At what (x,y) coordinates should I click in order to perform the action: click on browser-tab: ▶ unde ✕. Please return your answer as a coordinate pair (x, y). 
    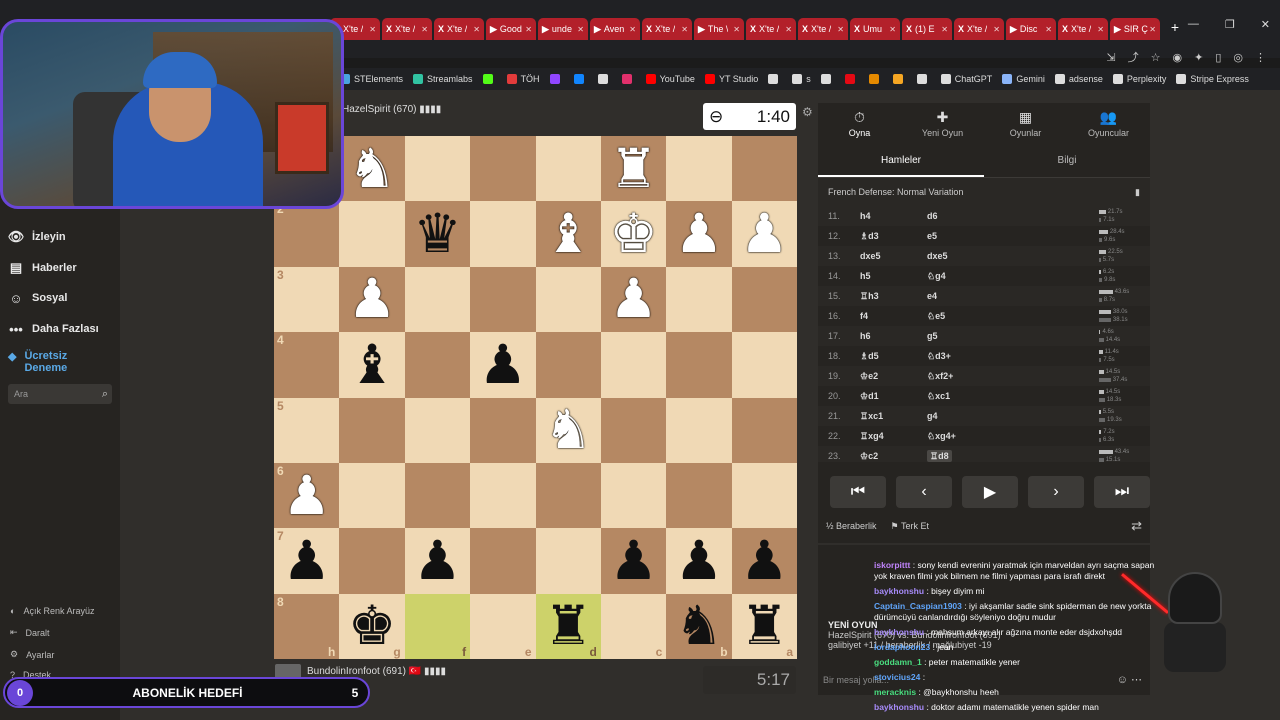
    Looking at the image, I should click on (563, 29).